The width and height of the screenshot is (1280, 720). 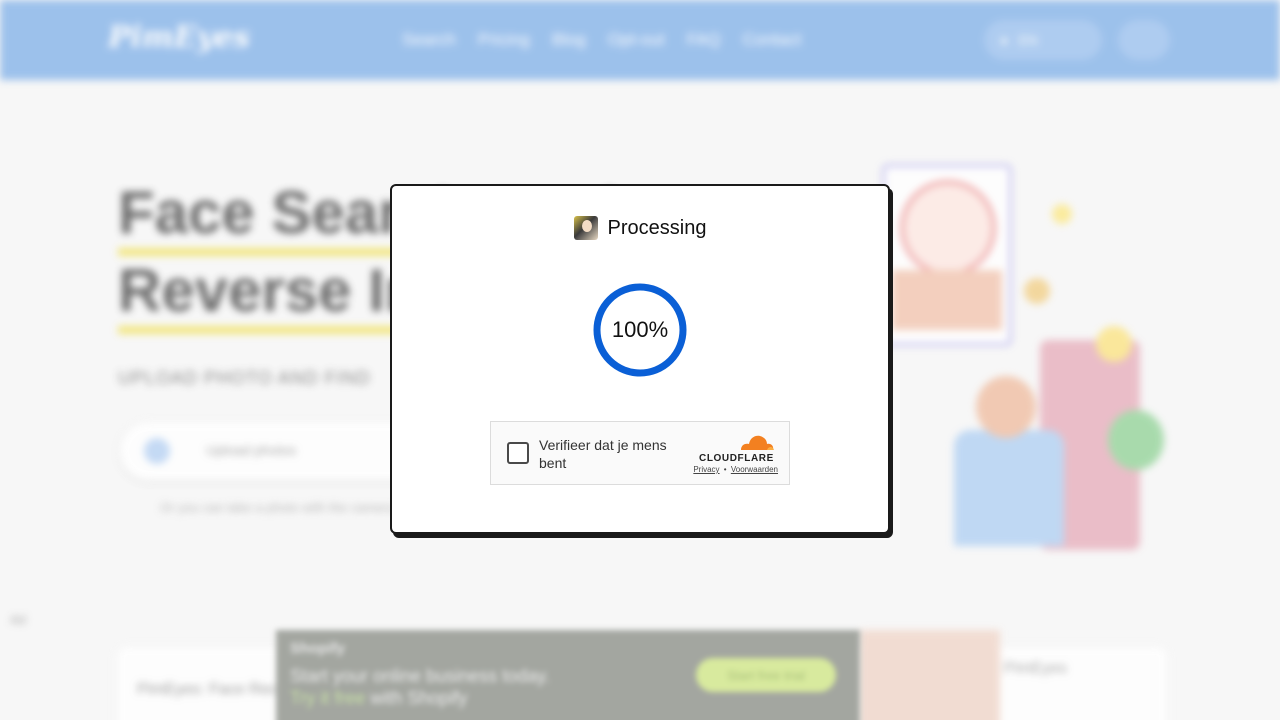 I want to click on cloudflare-links: Privacy • Voorwaarden, so click(x=735, y=469).